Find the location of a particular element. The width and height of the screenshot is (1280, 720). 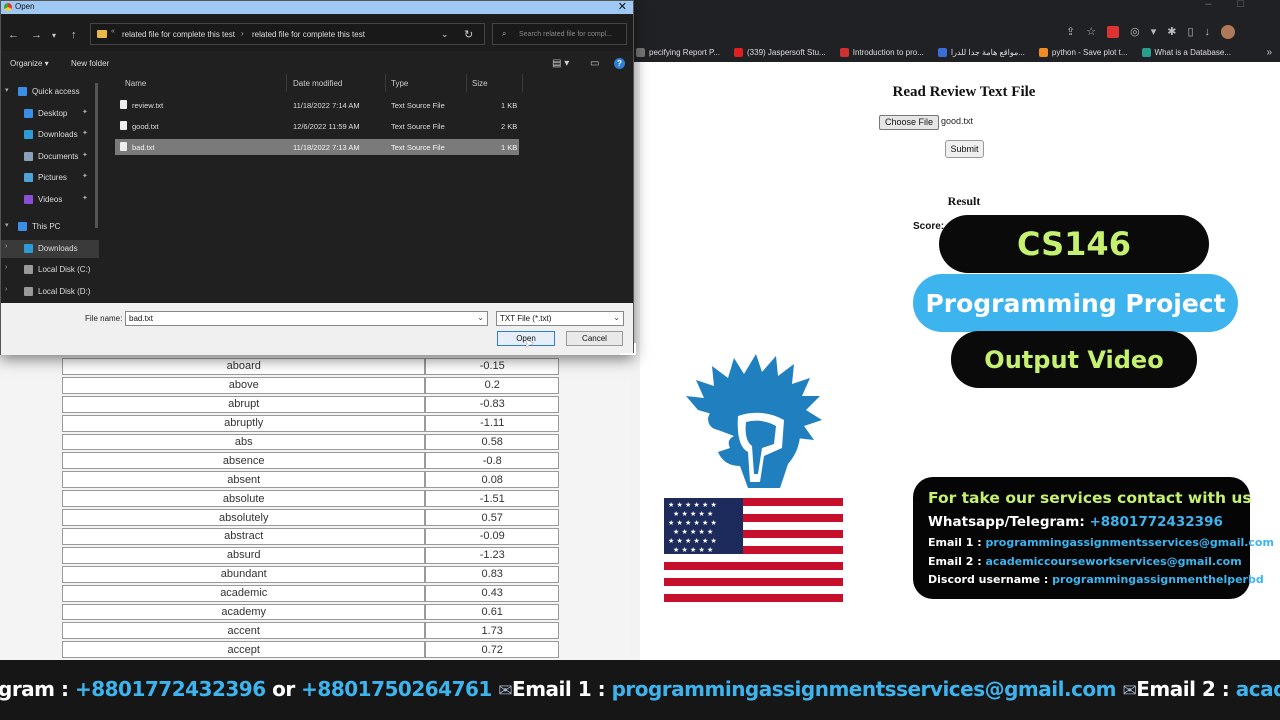

column-date-modified: Date modified is located at coordinates (317, 83).